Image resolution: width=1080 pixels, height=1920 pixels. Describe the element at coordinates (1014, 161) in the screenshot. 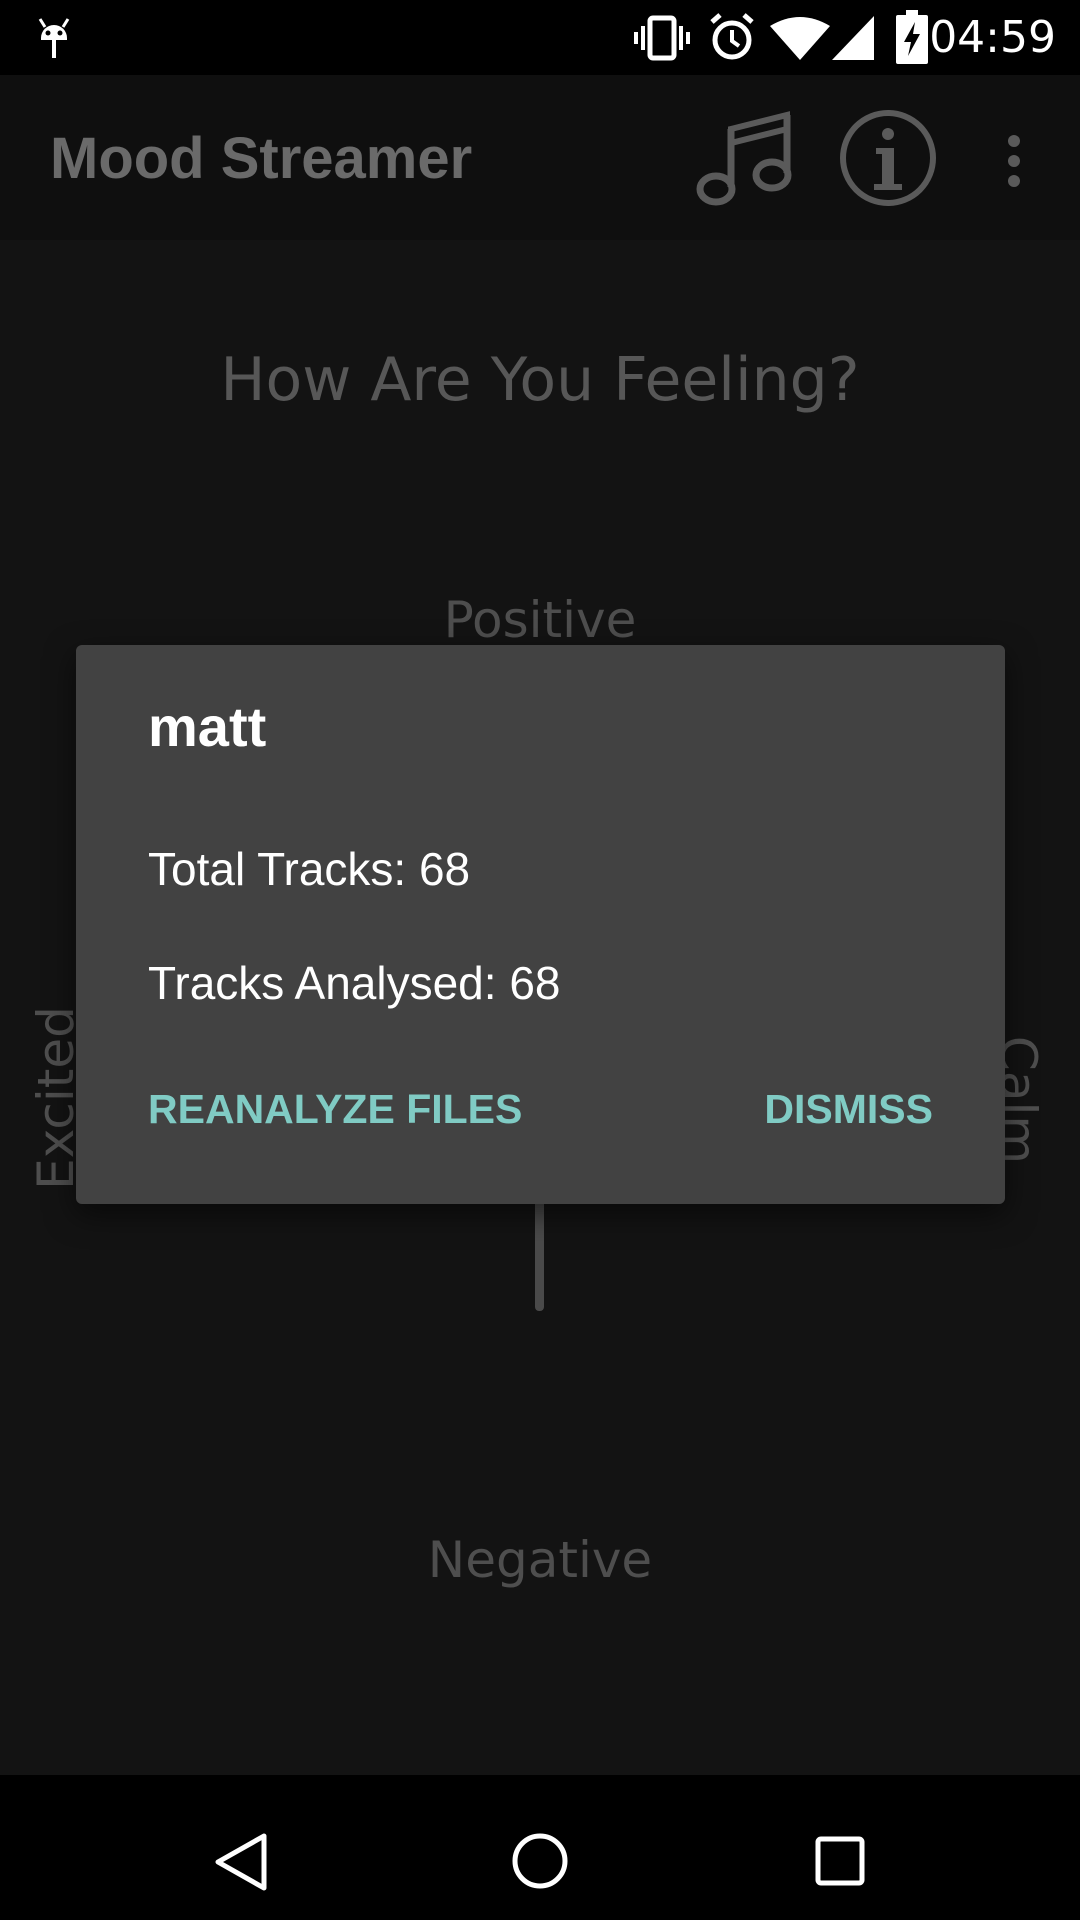

I see `overflow-menu-icon` at that location.